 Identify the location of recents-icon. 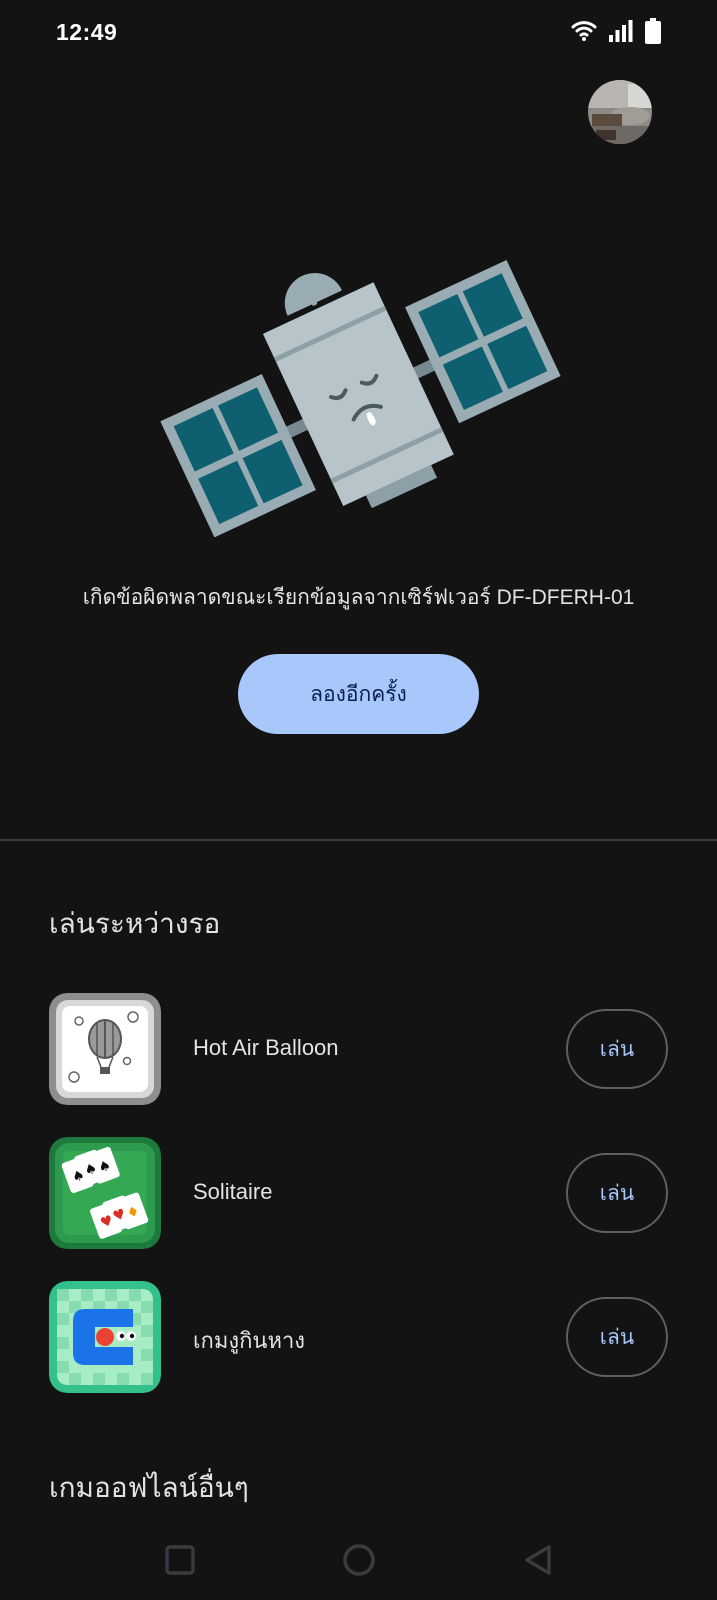
(180, 1560).